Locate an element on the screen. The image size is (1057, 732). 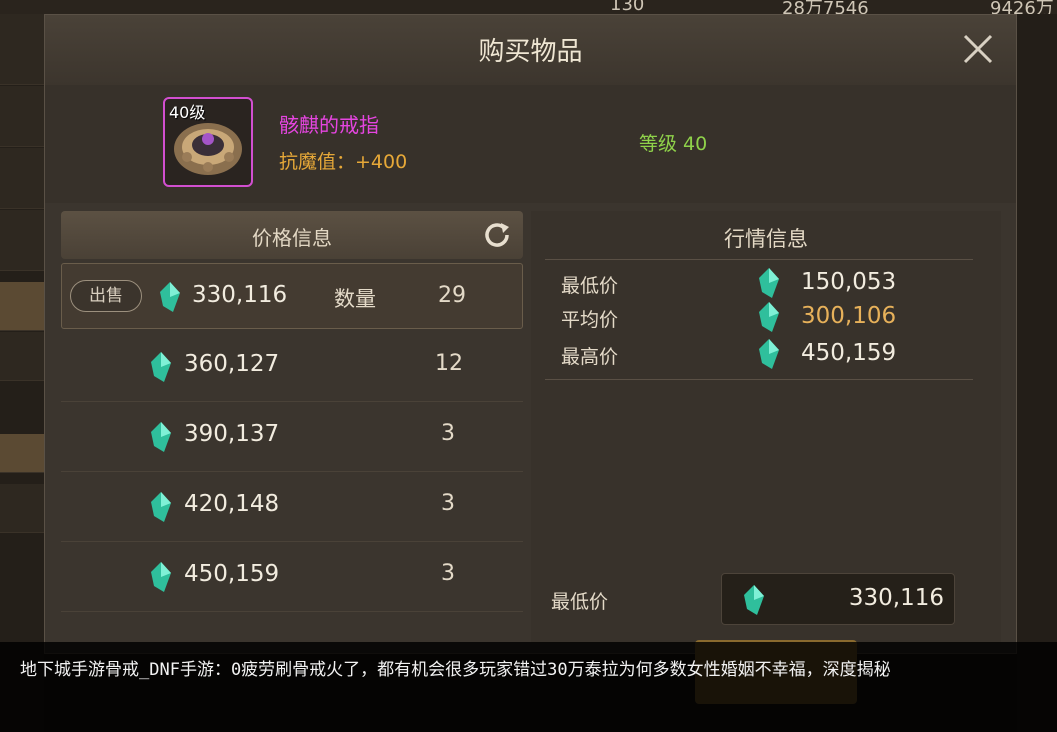
bg-value-1: 130 is located at coordinates (627, 7).